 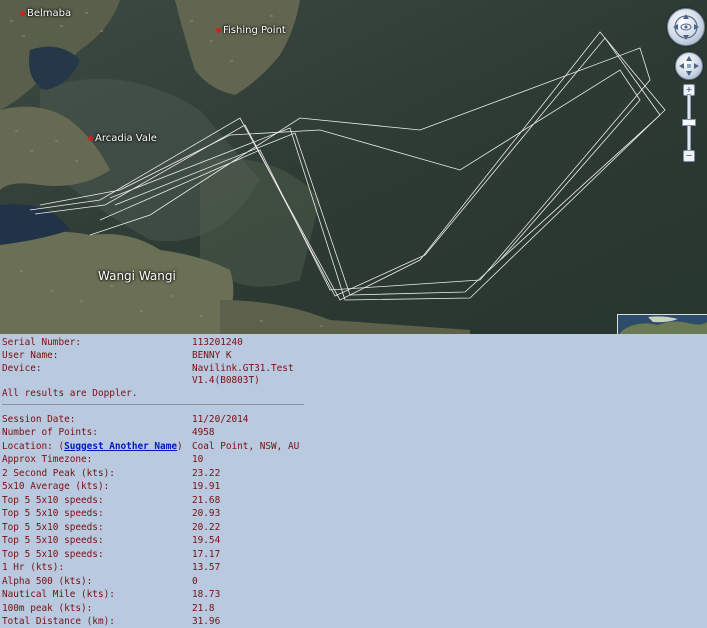 What do you see at coordinates (50, 432) in the screenshot?
I see `number-of-points-label: Number of Points:` at bounding box center [50, 432].